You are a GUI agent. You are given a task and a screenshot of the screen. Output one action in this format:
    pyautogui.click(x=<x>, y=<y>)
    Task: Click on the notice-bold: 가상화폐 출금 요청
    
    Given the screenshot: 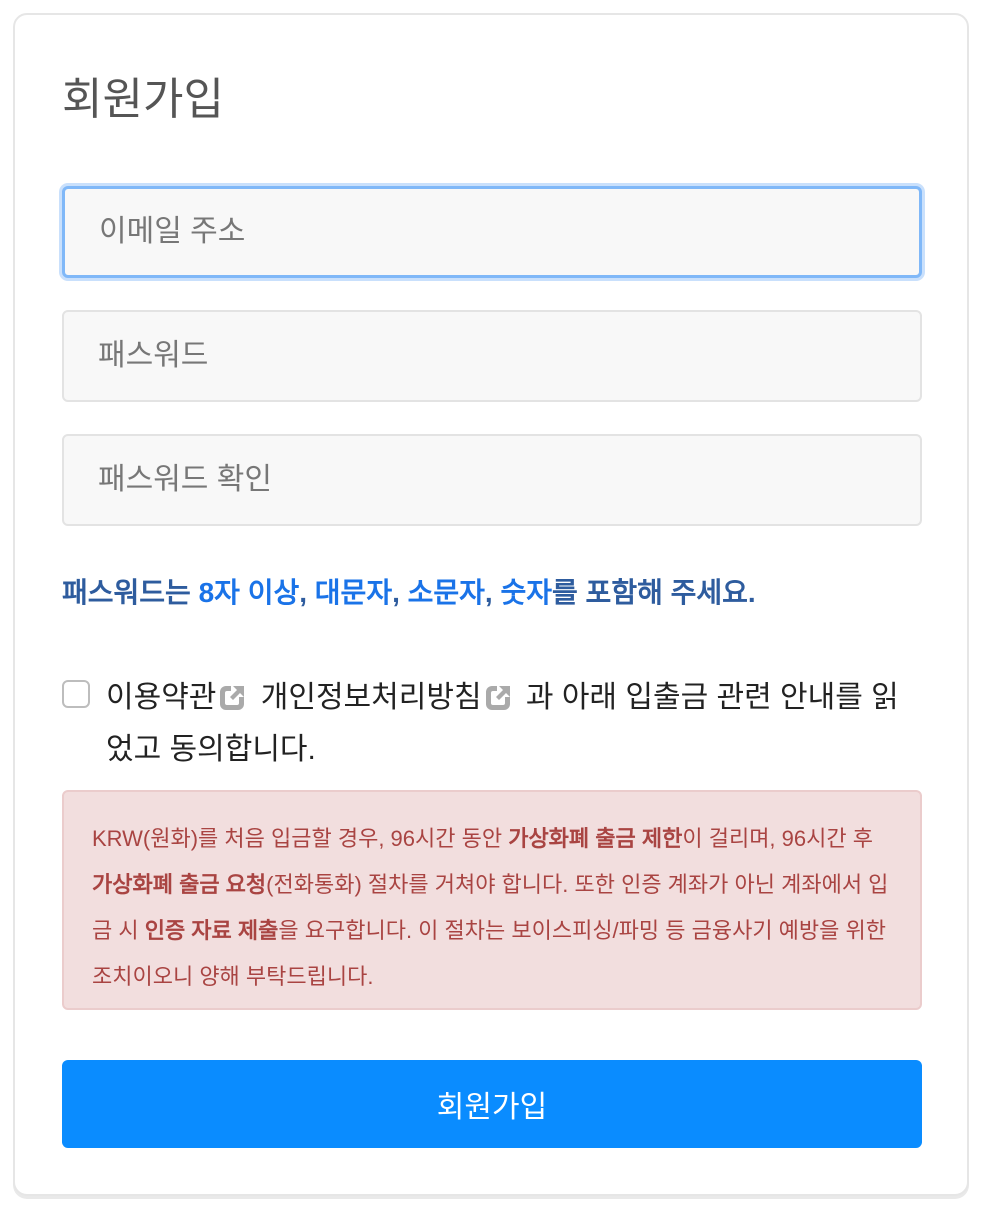 What is the action you would take?
    pyautogui.click(x=179, y=884)
    